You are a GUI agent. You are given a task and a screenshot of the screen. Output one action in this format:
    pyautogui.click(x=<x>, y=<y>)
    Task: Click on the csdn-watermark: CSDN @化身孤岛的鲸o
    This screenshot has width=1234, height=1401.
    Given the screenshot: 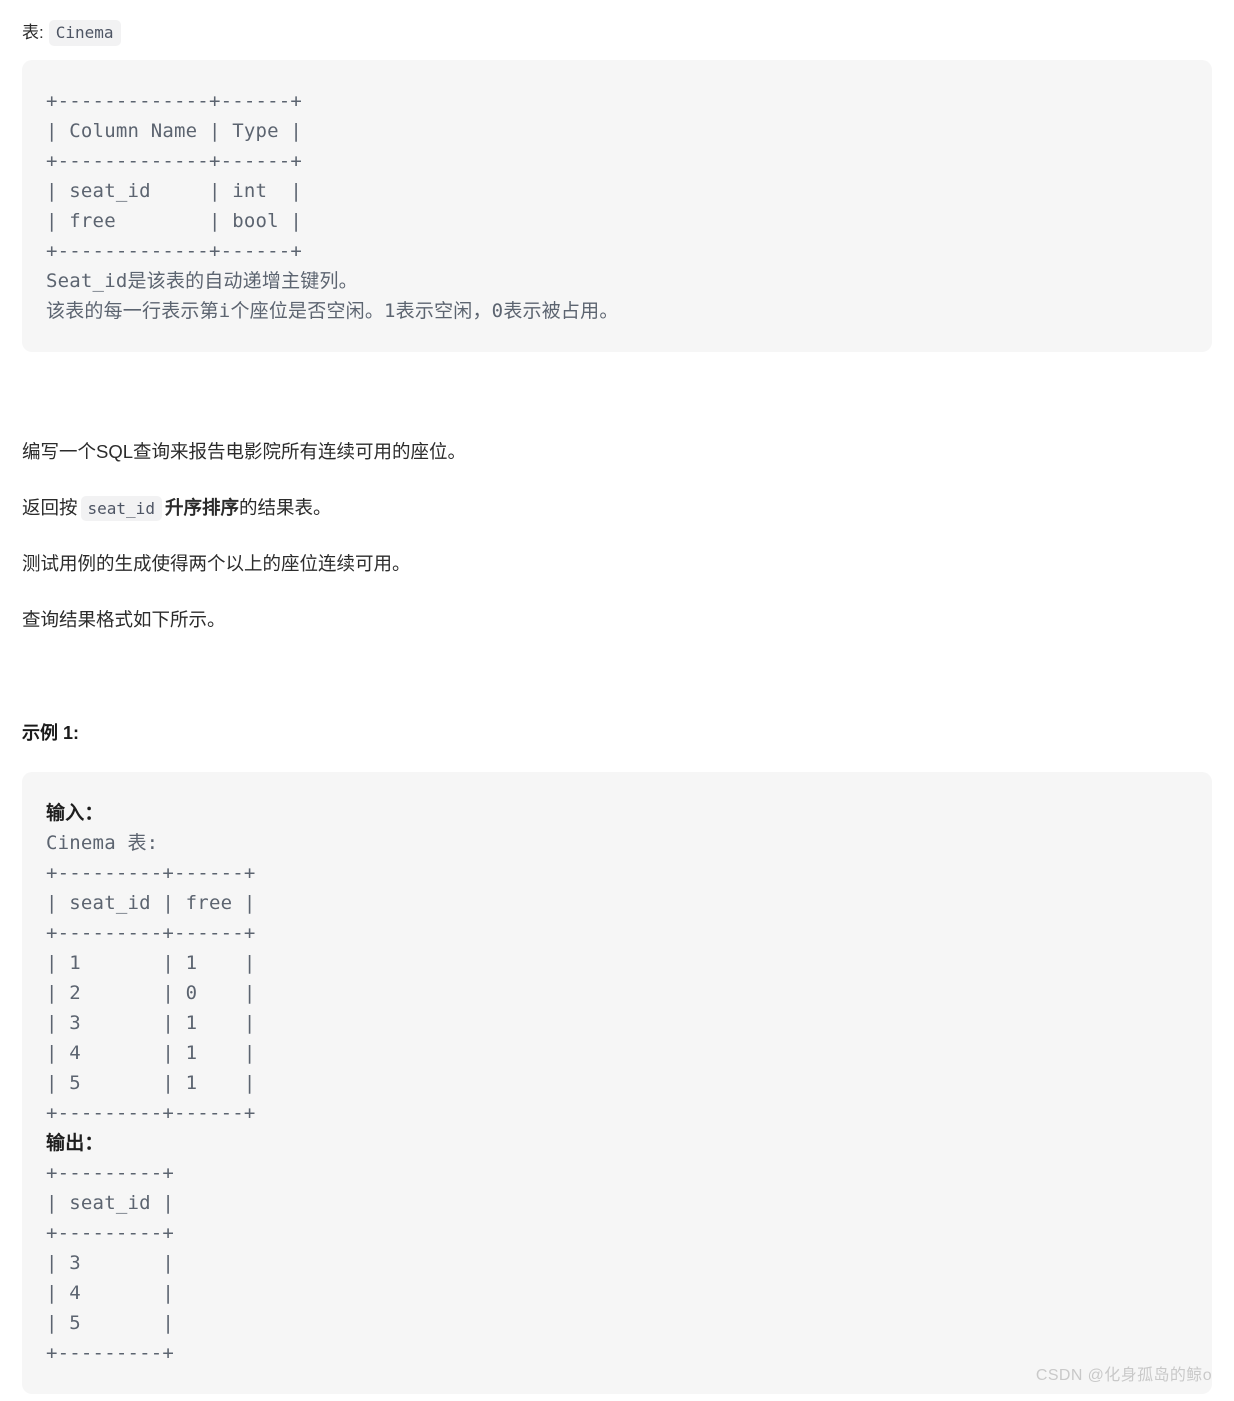 What is the action you would take?
    pyautogui.click(x=1123, y=1375)
    